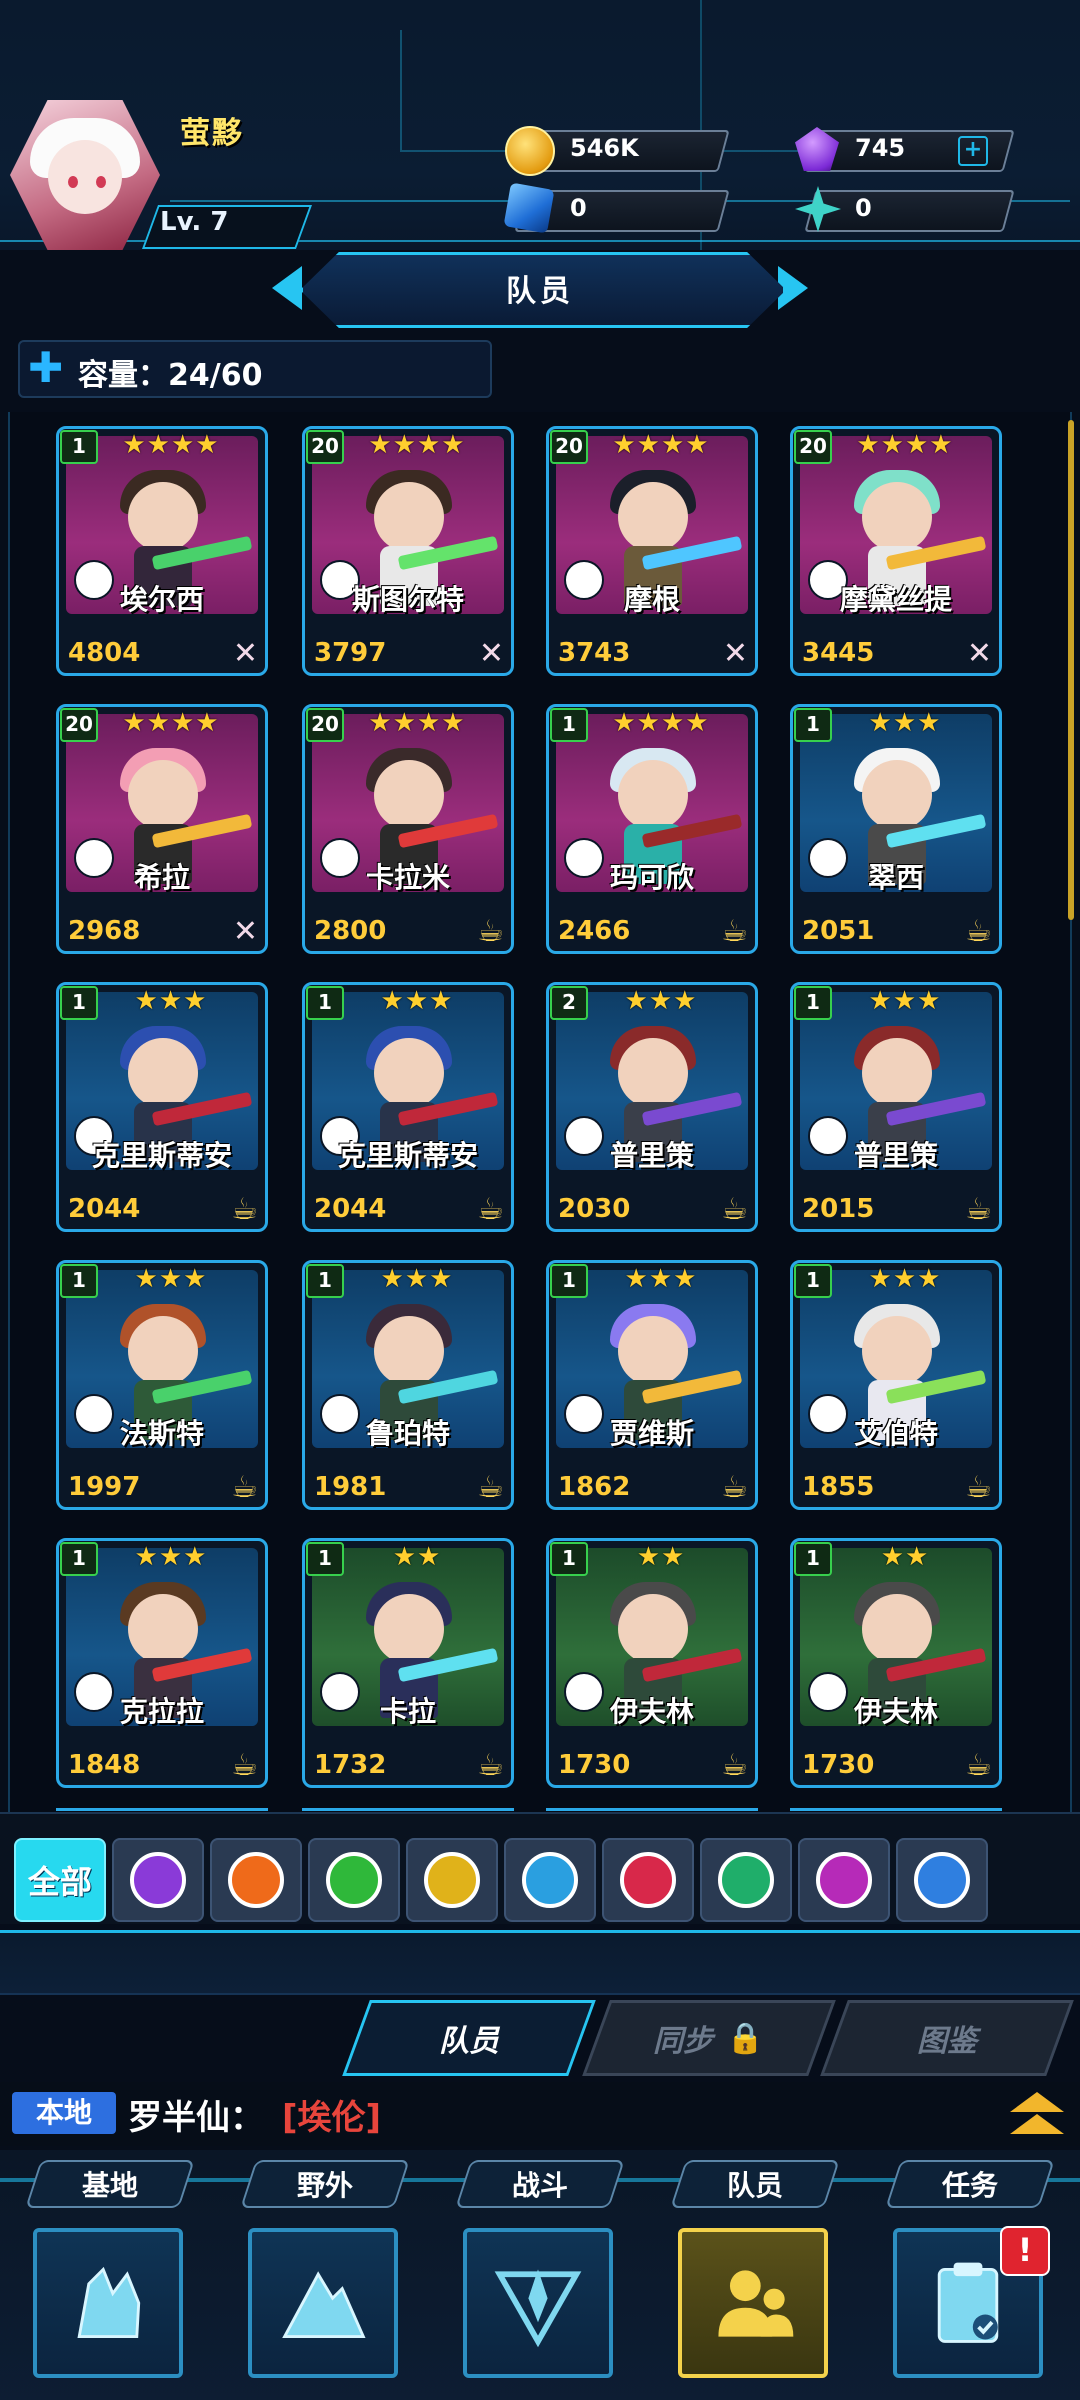  Describe the element at coordinates (287, 288) in the screenshot. I see `banner-left-chevron-icon` at that location.